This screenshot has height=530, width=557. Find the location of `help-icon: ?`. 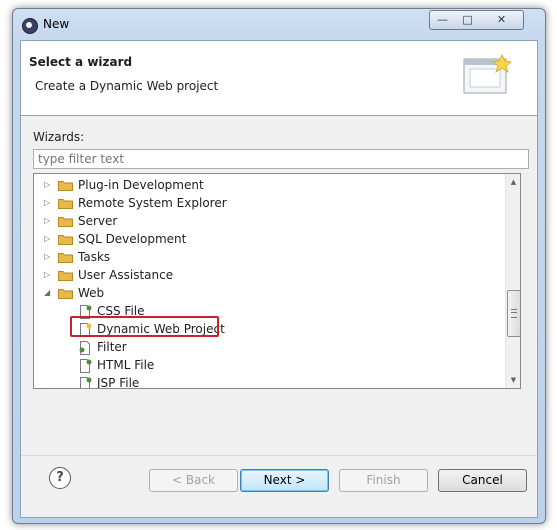

help-icon: ? is located at coordinates (60, 478).